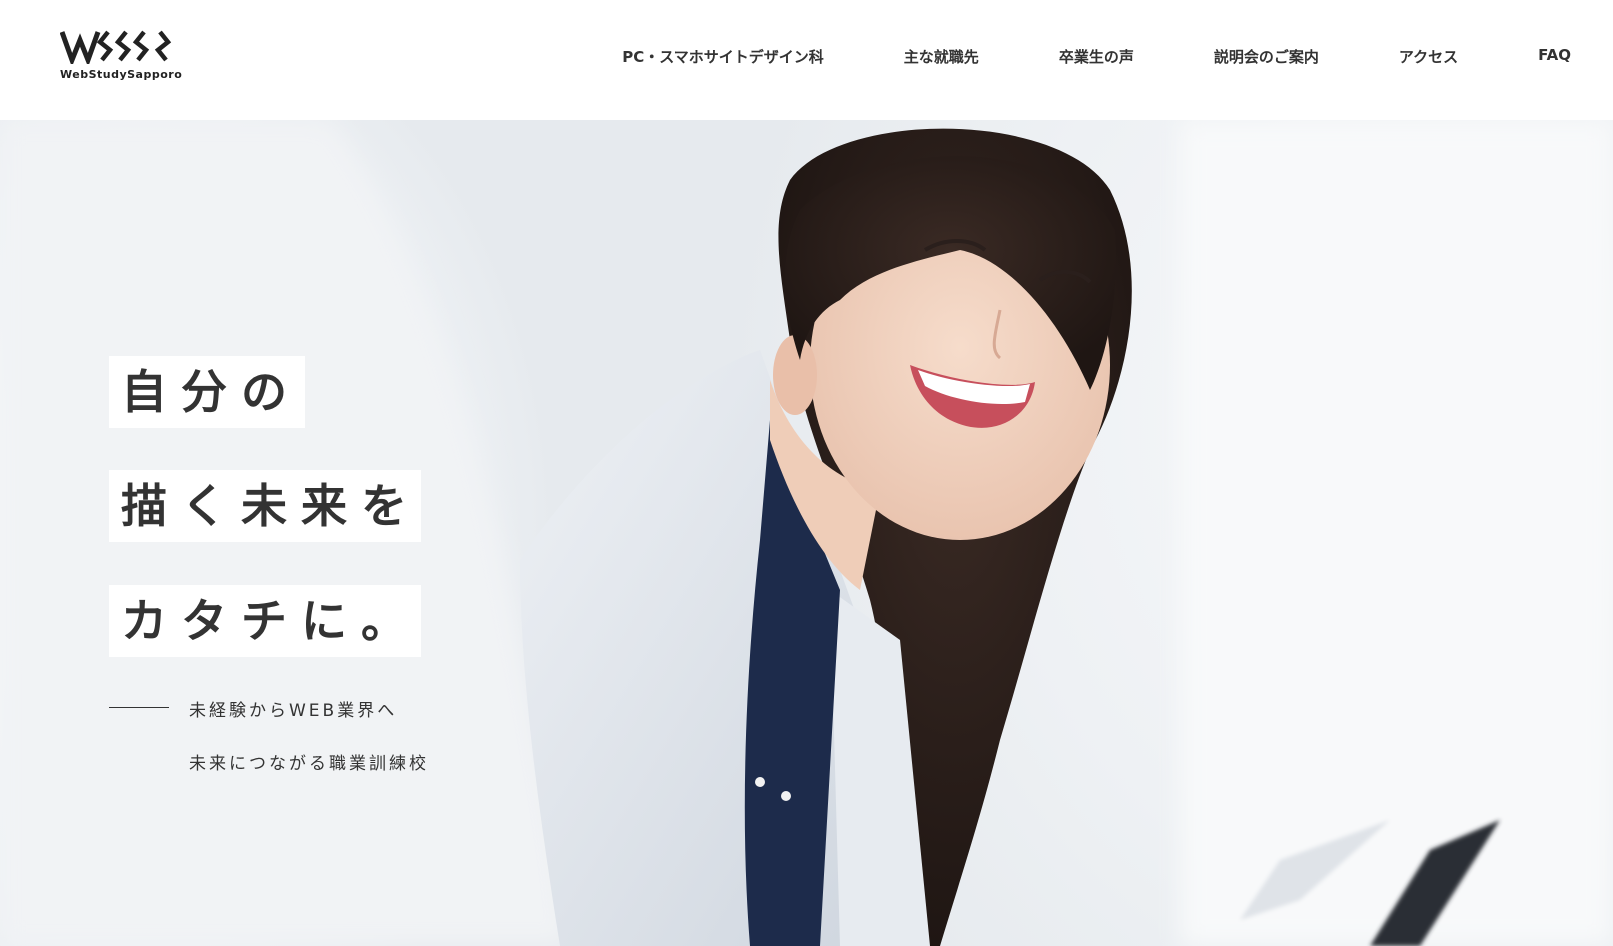  Describe the element at coordinates (265, 621) in the screenshot. I see `catch-copy-line-3: カタチに。` at that location.